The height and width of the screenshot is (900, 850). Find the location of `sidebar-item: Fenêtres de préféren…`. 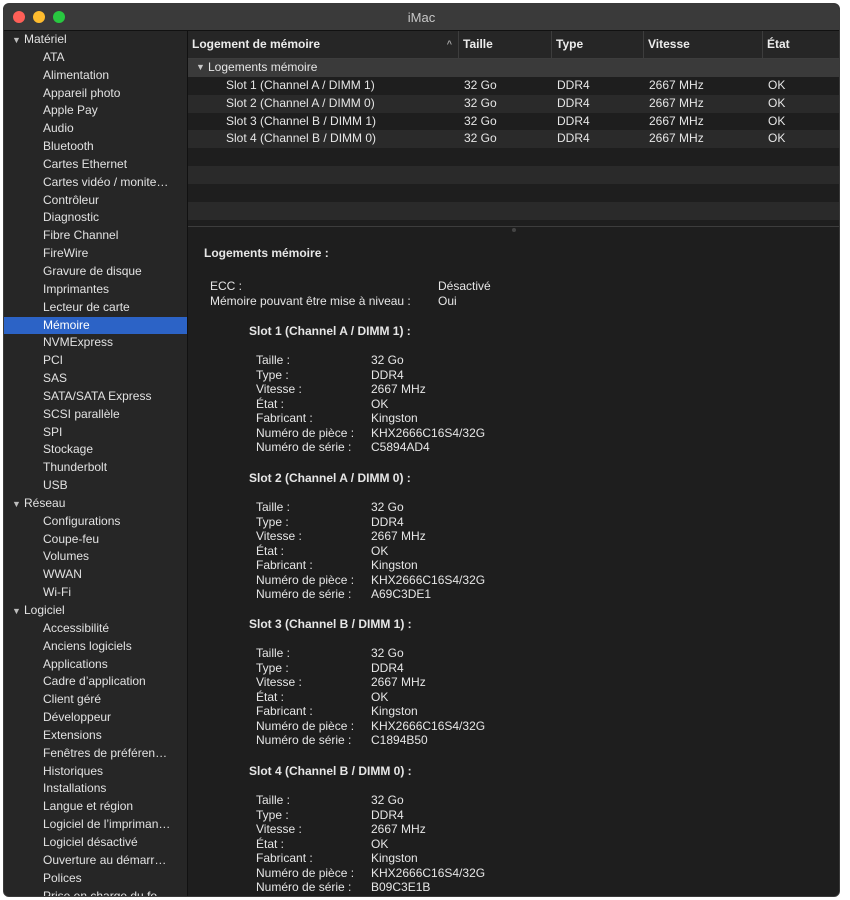

sidebar-item: Fenêtres de préféren… is located at coordinates (95, 754).